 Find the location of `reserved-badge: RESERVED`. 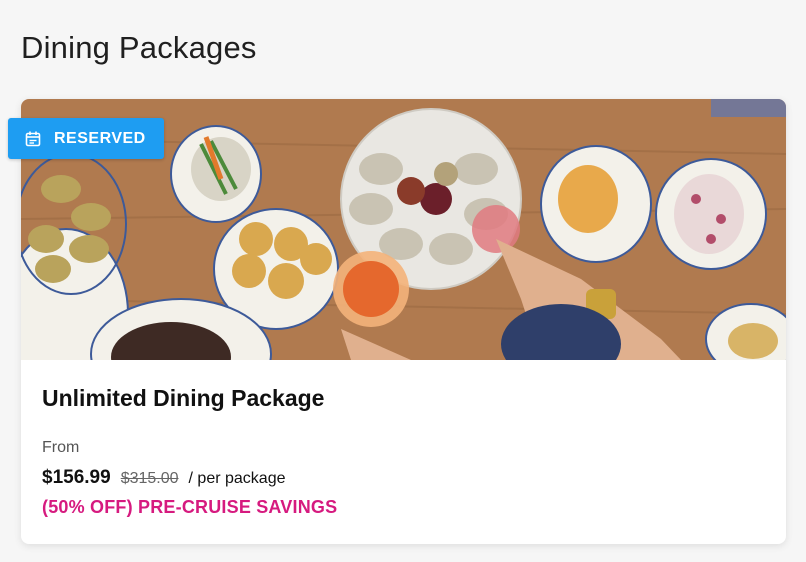

reserved-badge: RESERVED is located at coordinates (86, 138).